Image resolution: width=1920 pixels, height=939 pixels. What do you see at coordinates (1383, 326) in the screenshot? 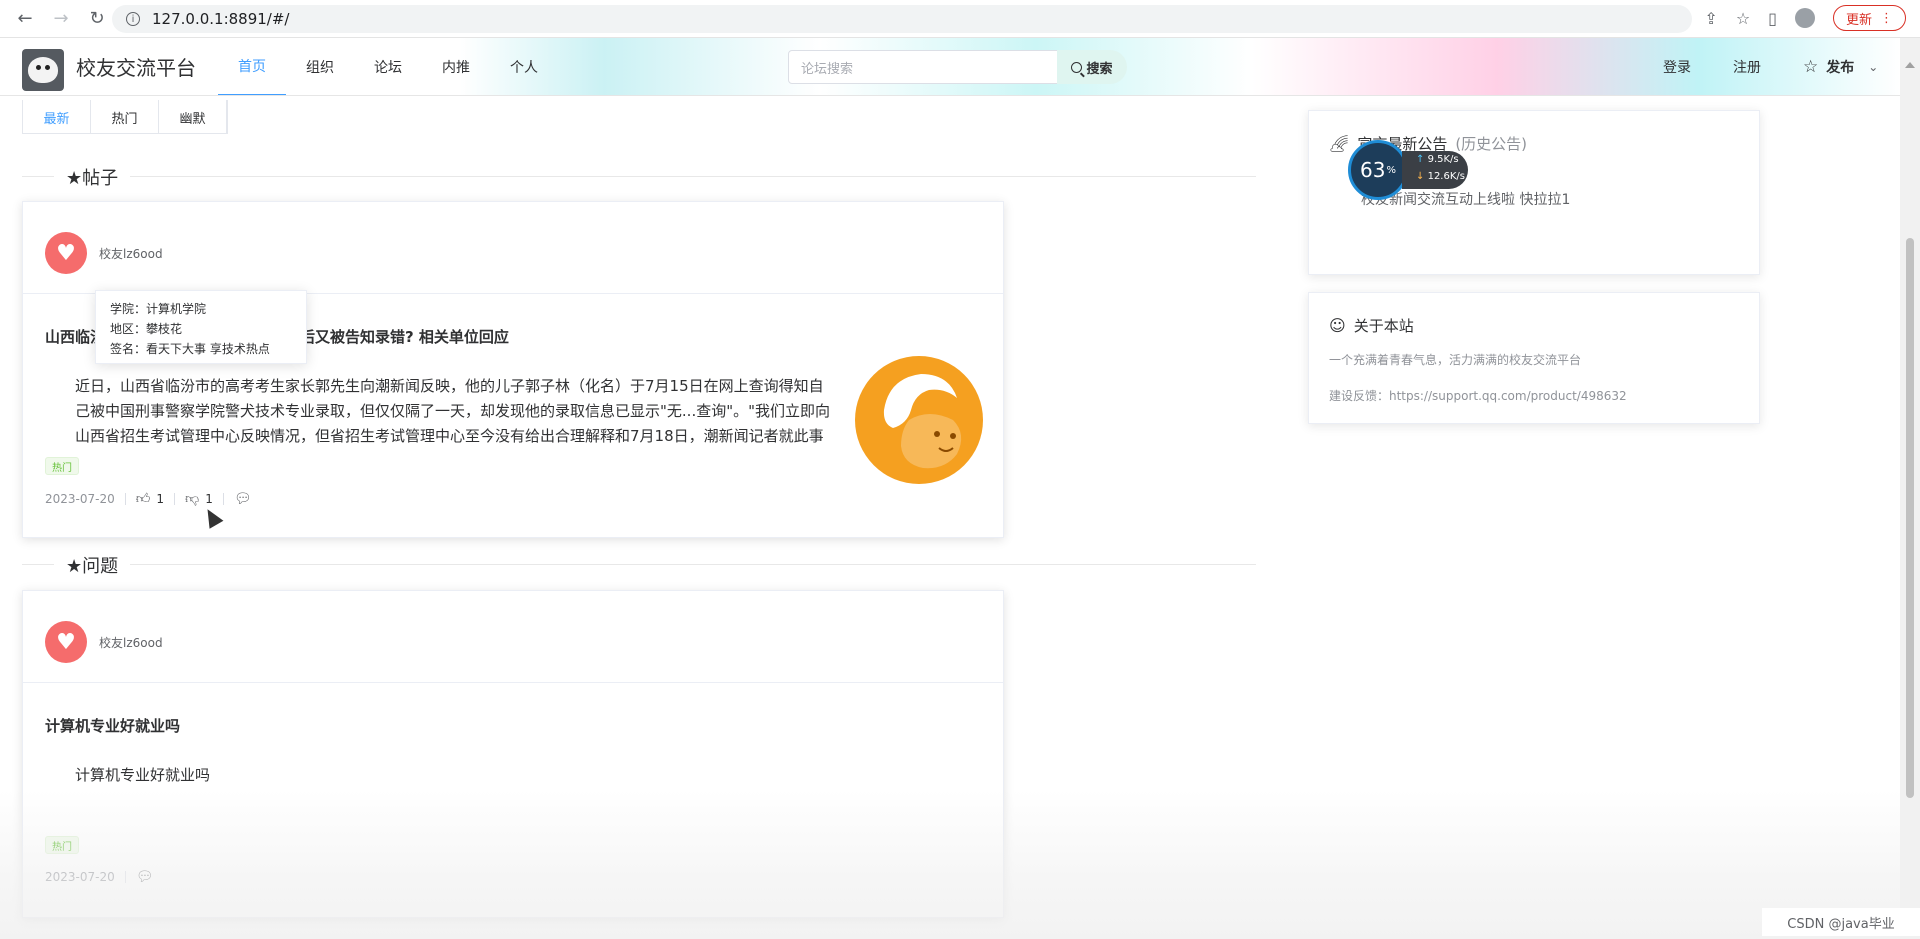
I see `about-title: 关于本站` at bounding box center [1383, 326].